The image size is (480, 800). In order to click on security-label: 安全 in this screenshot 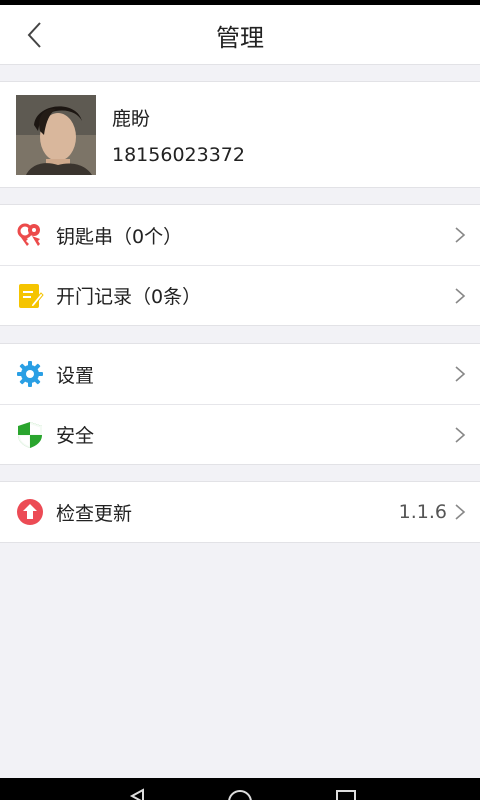, I will do `click(75, 436)`.